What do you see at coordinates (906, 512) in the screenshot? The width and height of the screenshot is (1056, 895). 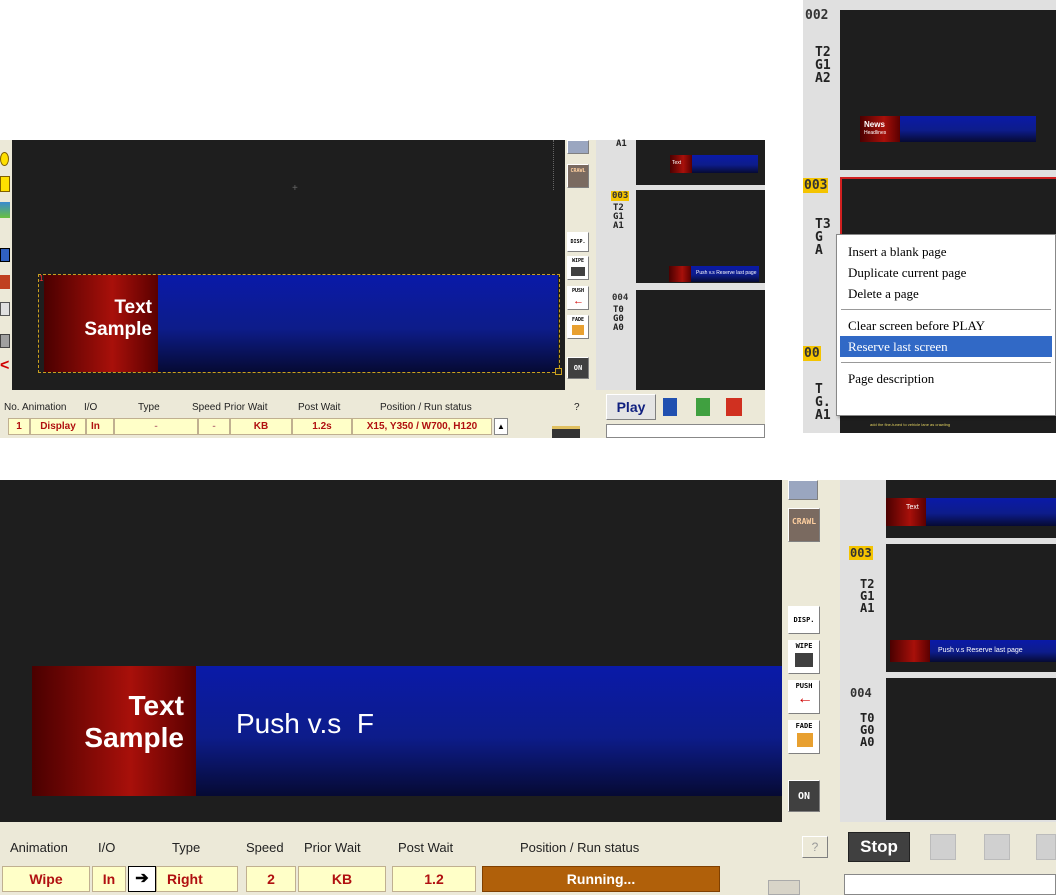 I see `mini-red` at bounding box center [906, 512].